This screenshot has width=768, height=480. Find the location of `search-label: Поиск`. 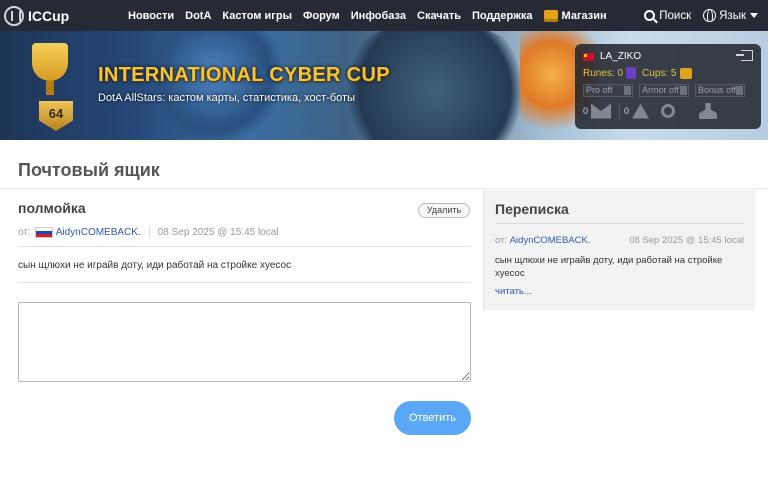

search-label: Поиск is located at coordinates (675, 15).